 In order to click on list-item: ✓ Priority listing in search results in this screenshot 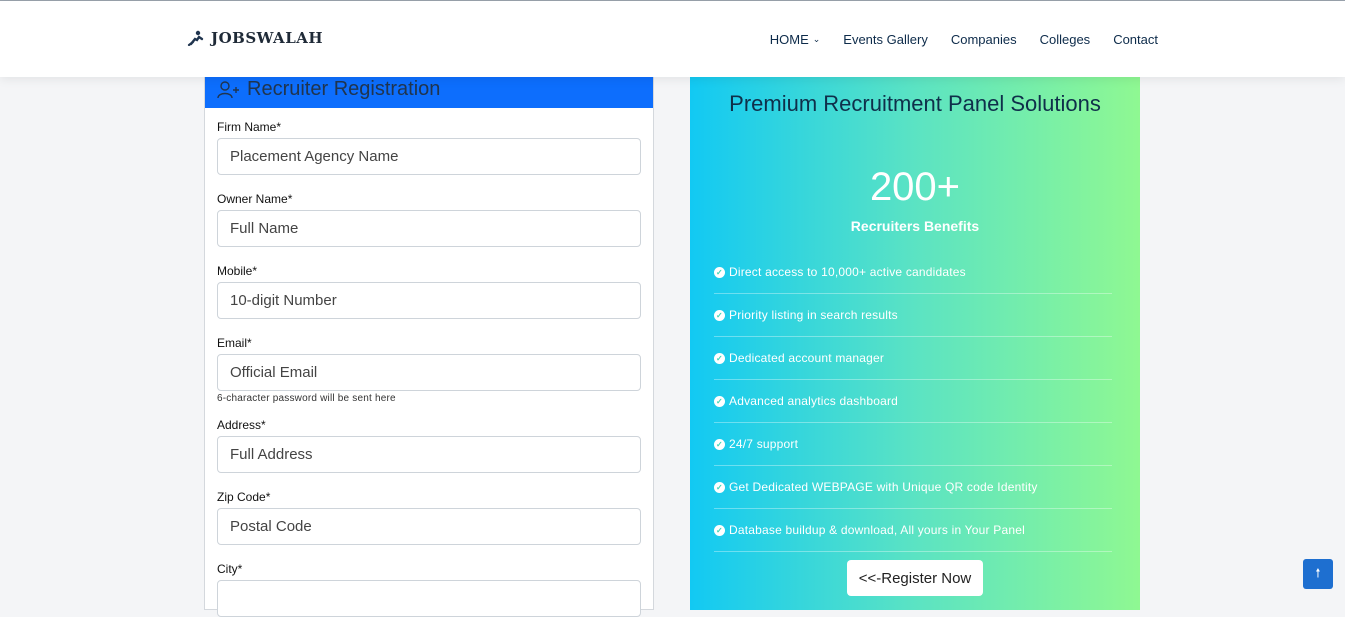, I will do `click(913, 315)`.